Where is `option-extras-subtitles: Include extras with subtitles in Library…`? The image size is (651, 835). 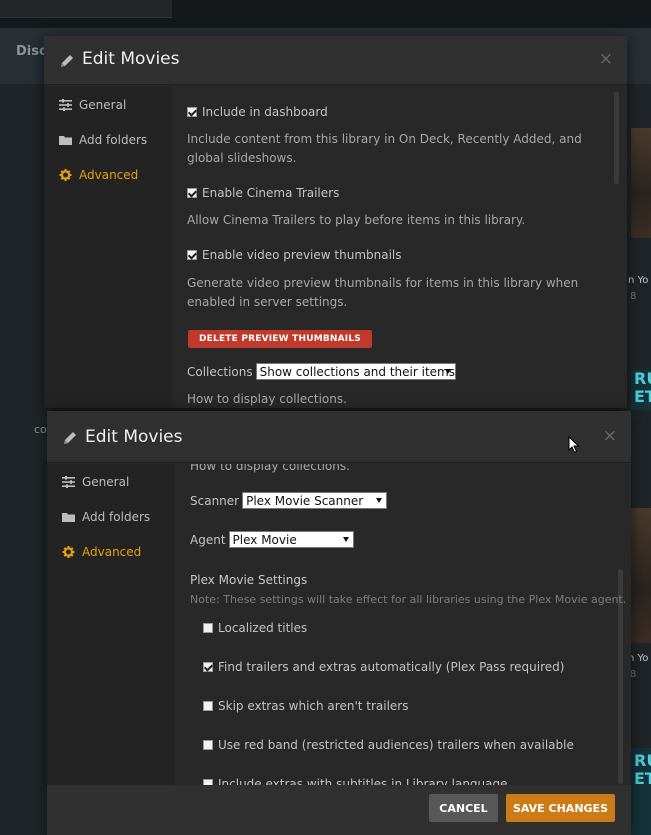 option-extras-subtitles: Include extras with subtitles in Library… is located at coordinates (355, 781).